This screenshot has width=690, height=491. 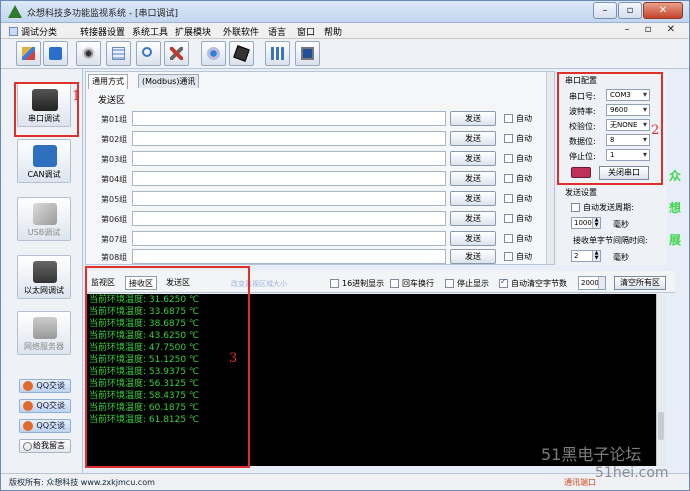 I want to click on toolbar-monitor-button, so click(x=307, y=53).